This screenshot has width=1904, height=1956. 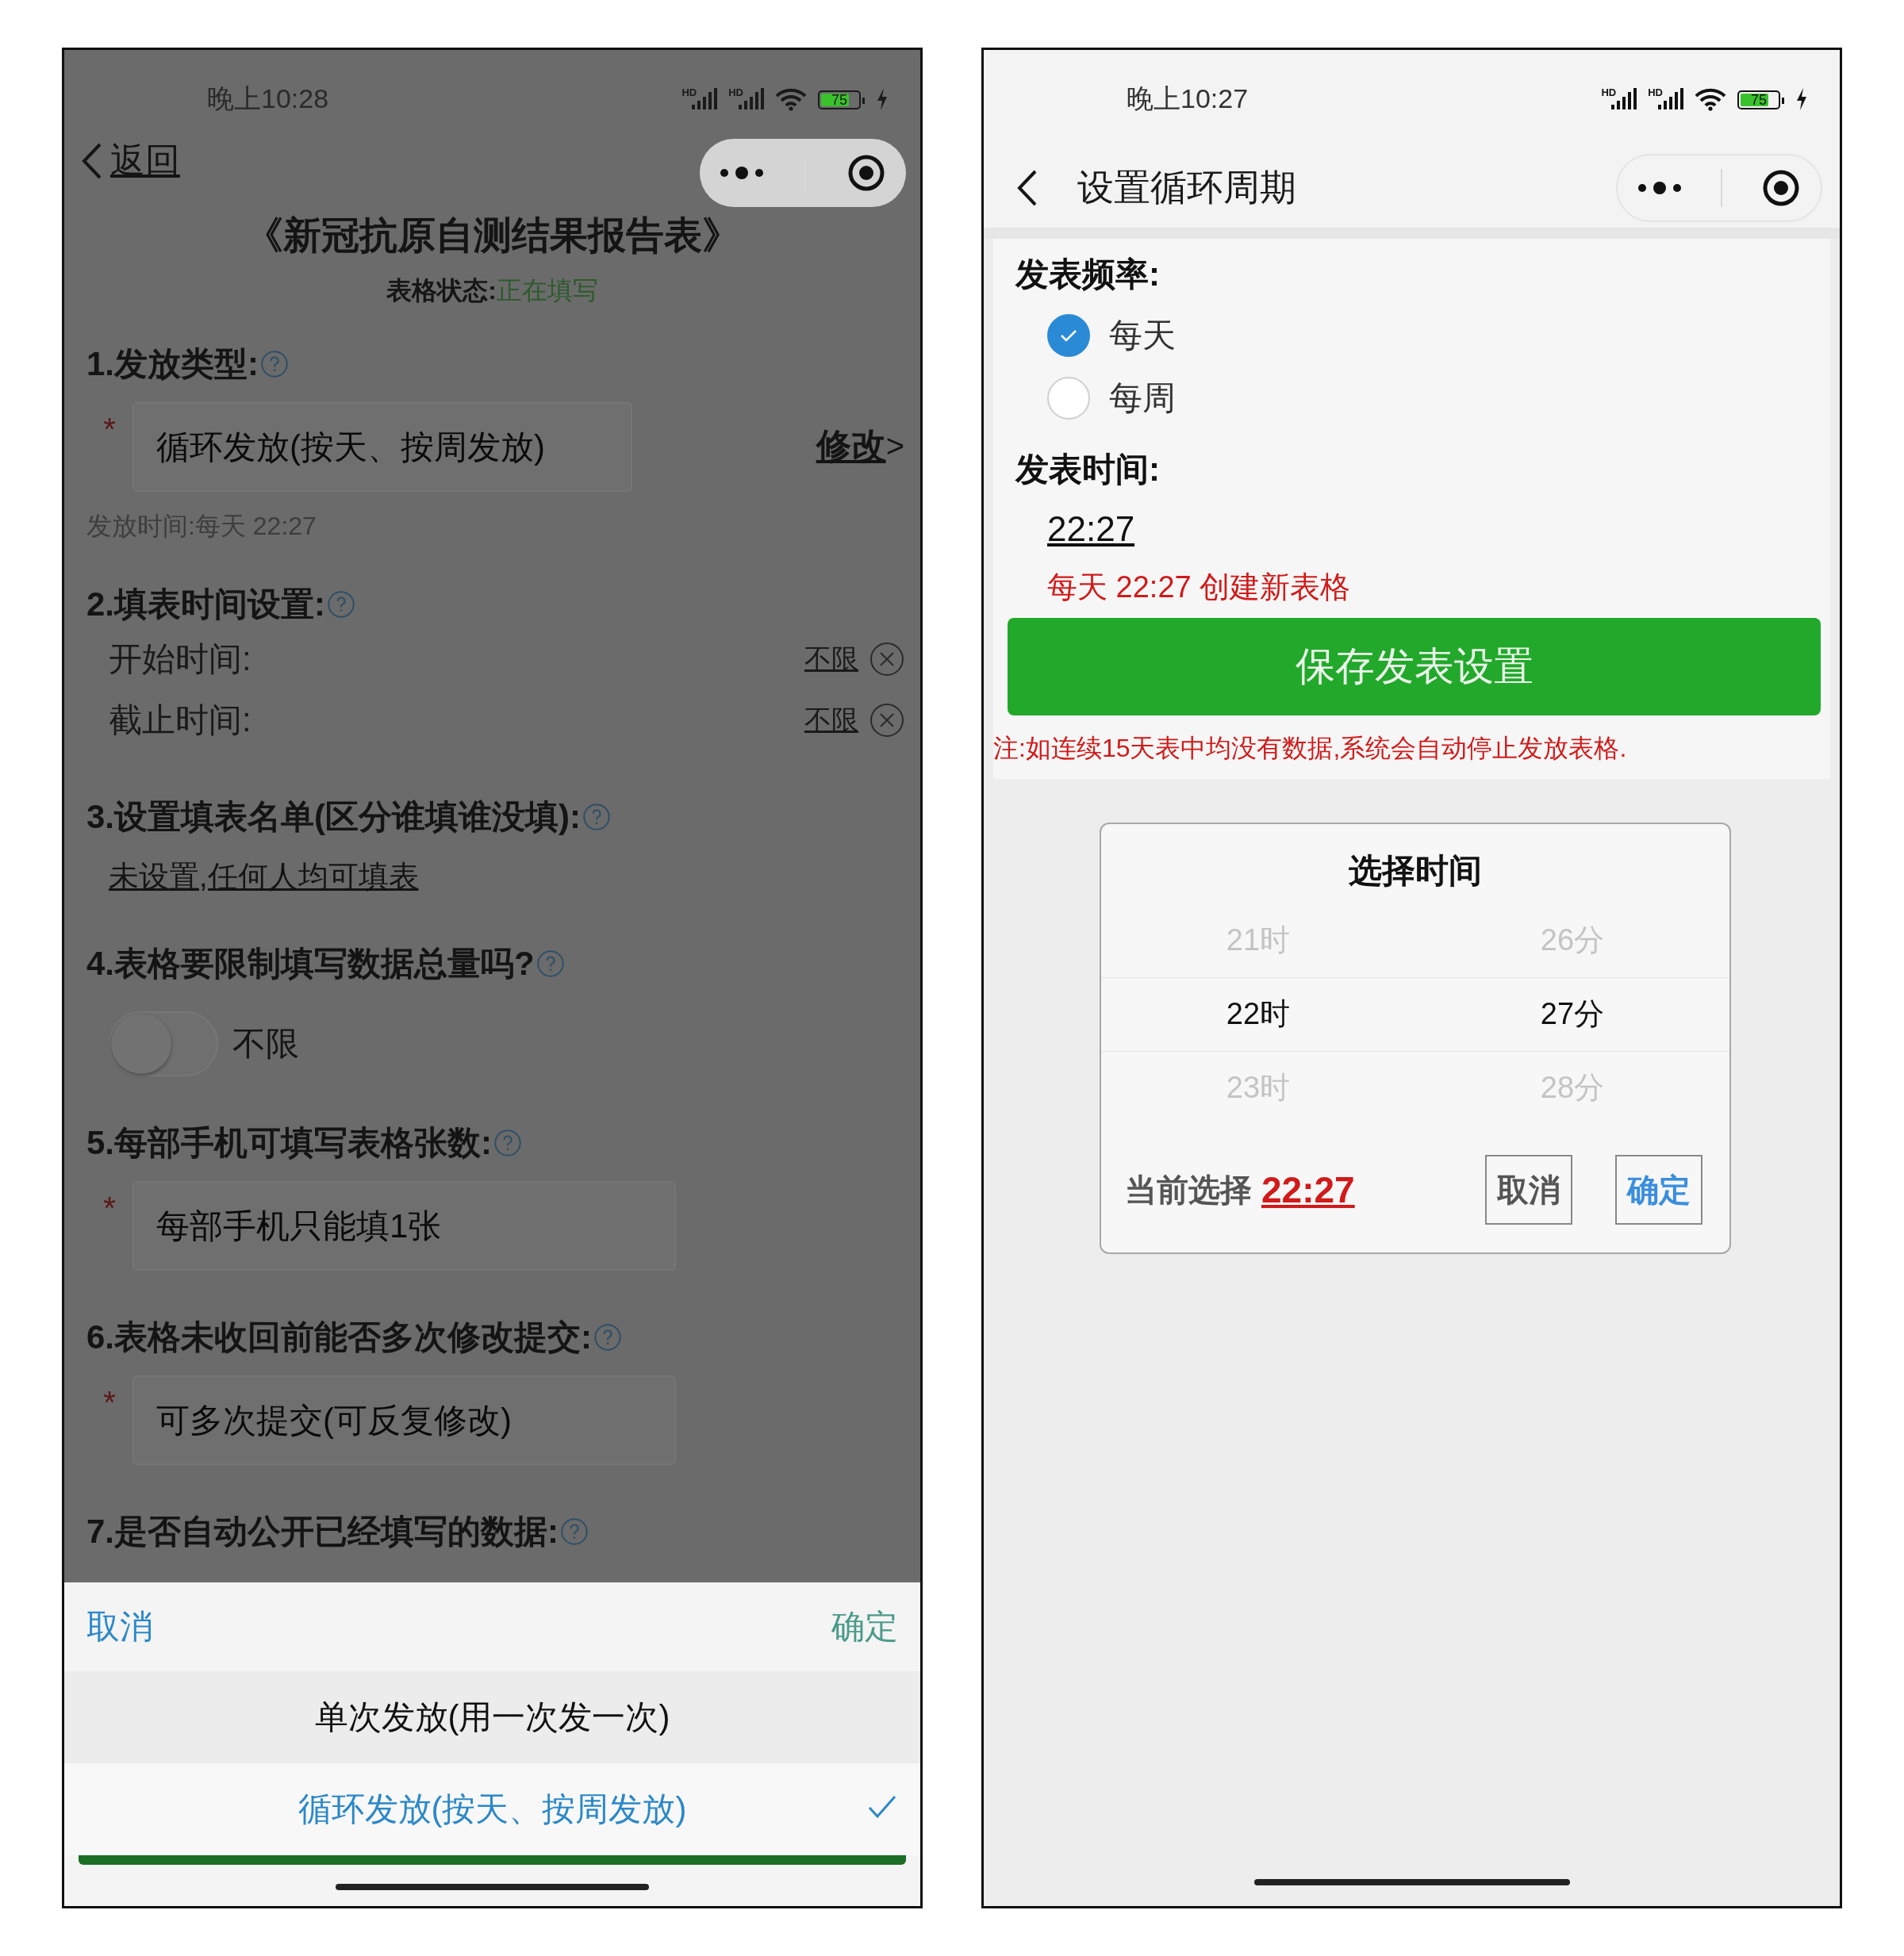 I want to click on section-heading: 3.设置填表名单(区分谁填谁没填):, so click(x=333, y=817).